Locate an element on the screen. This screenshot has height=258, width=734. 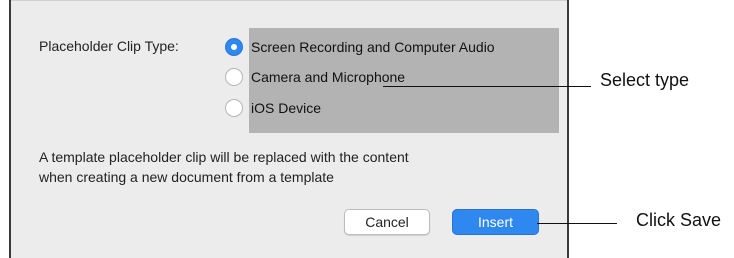
insert-button: Insert is located at coordinates (495, 222).